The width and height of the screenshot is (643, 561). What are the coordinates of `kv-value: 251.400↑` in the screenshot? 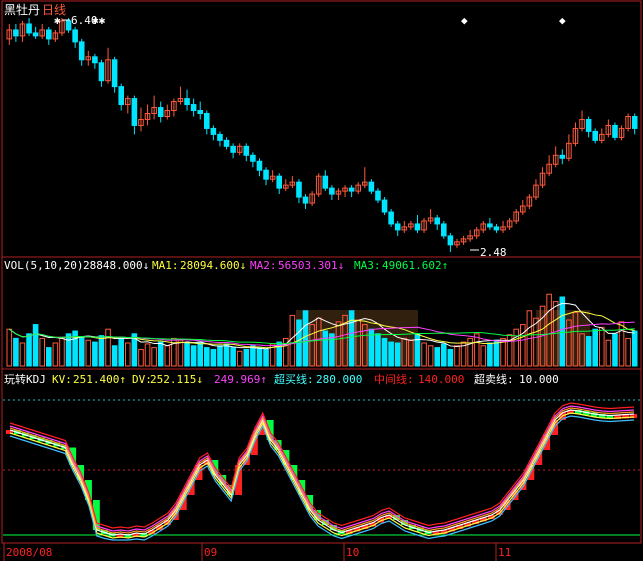 It's located at (99, 379).